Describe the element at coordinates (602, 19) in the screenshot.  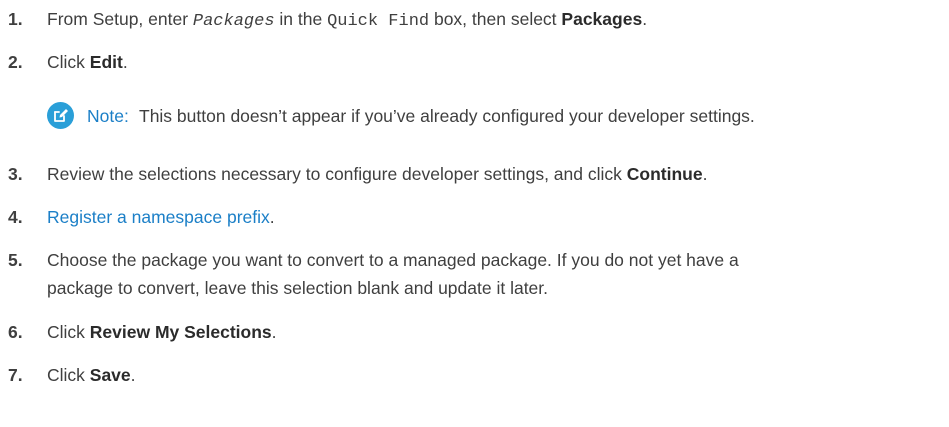
I see `ui-label-packages: Packages` at that location.